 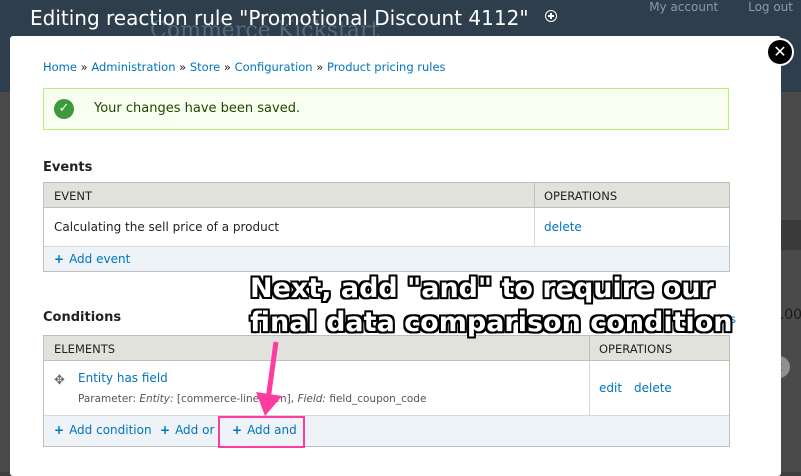 I want to click on header-event: EVENT, so click(x=73, y=196).